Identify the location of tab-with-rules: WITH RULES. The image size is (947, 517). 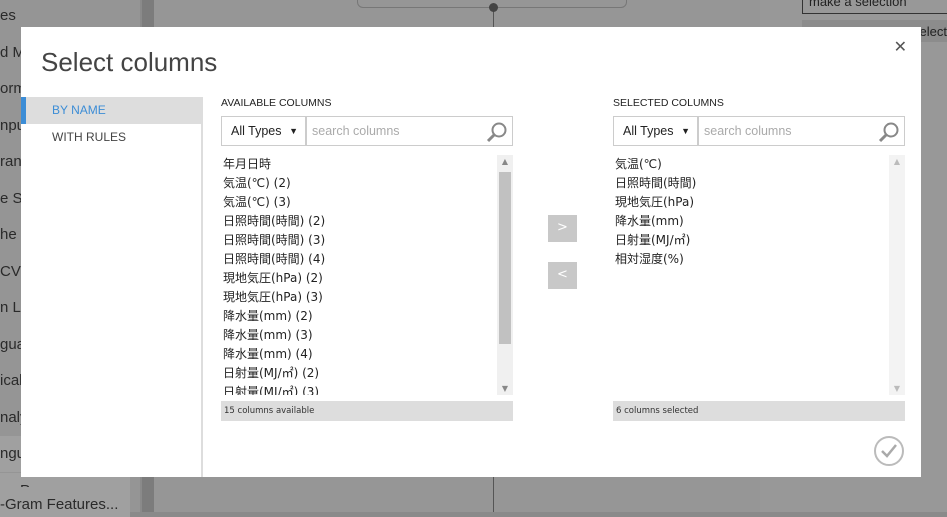
(111, 137).